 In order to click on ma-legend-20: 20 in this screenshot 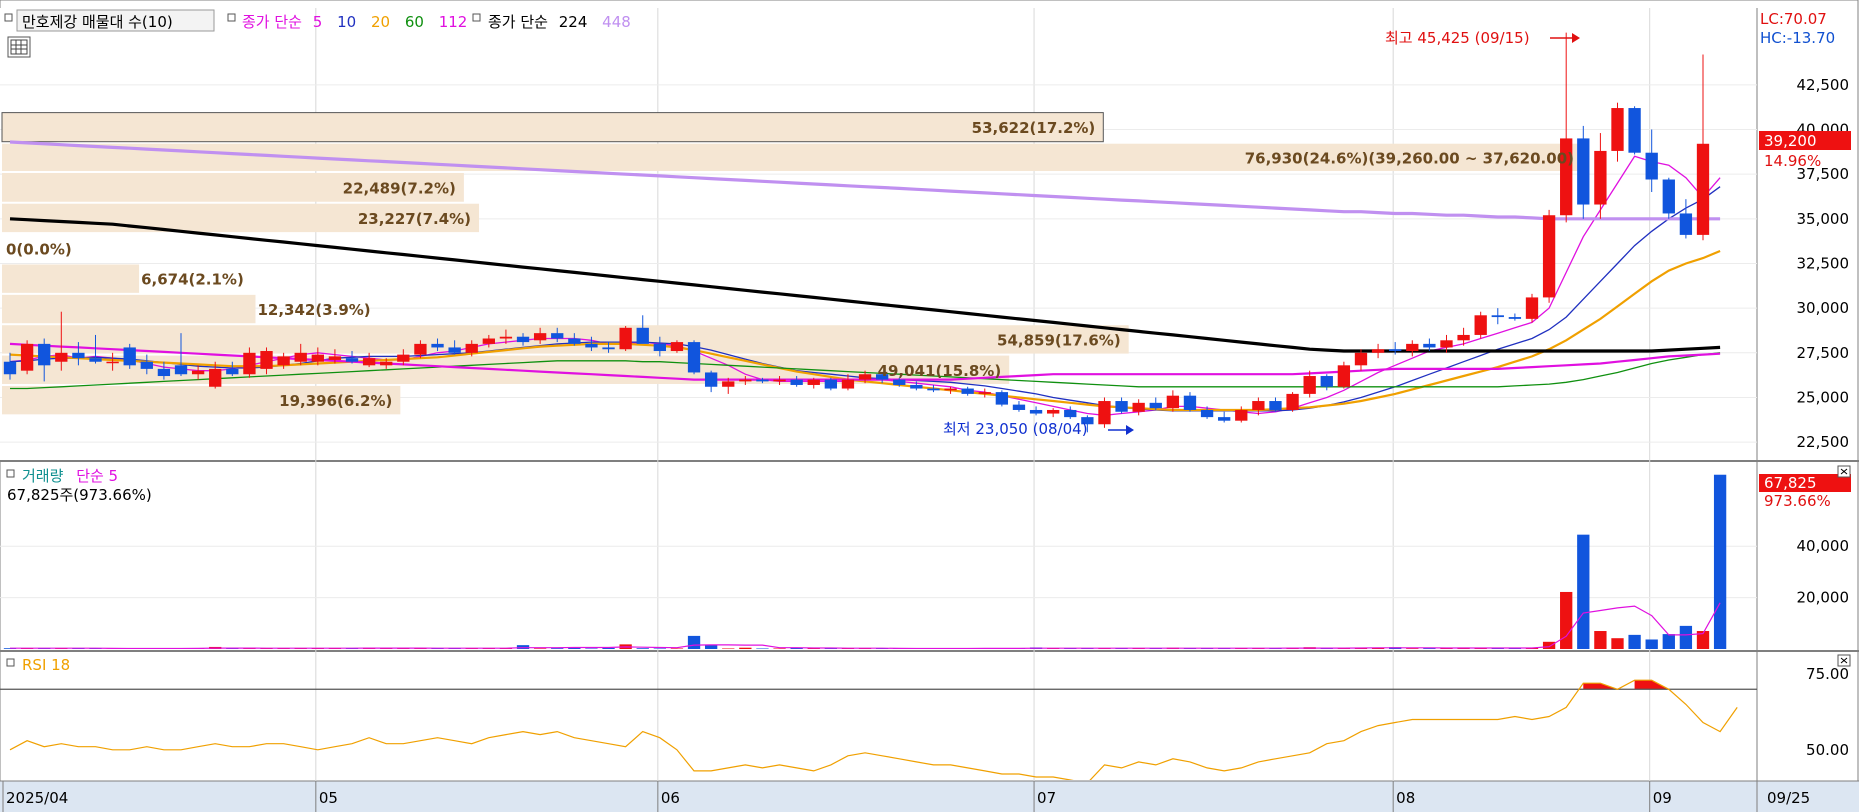, I will do `click(380, 22)`.